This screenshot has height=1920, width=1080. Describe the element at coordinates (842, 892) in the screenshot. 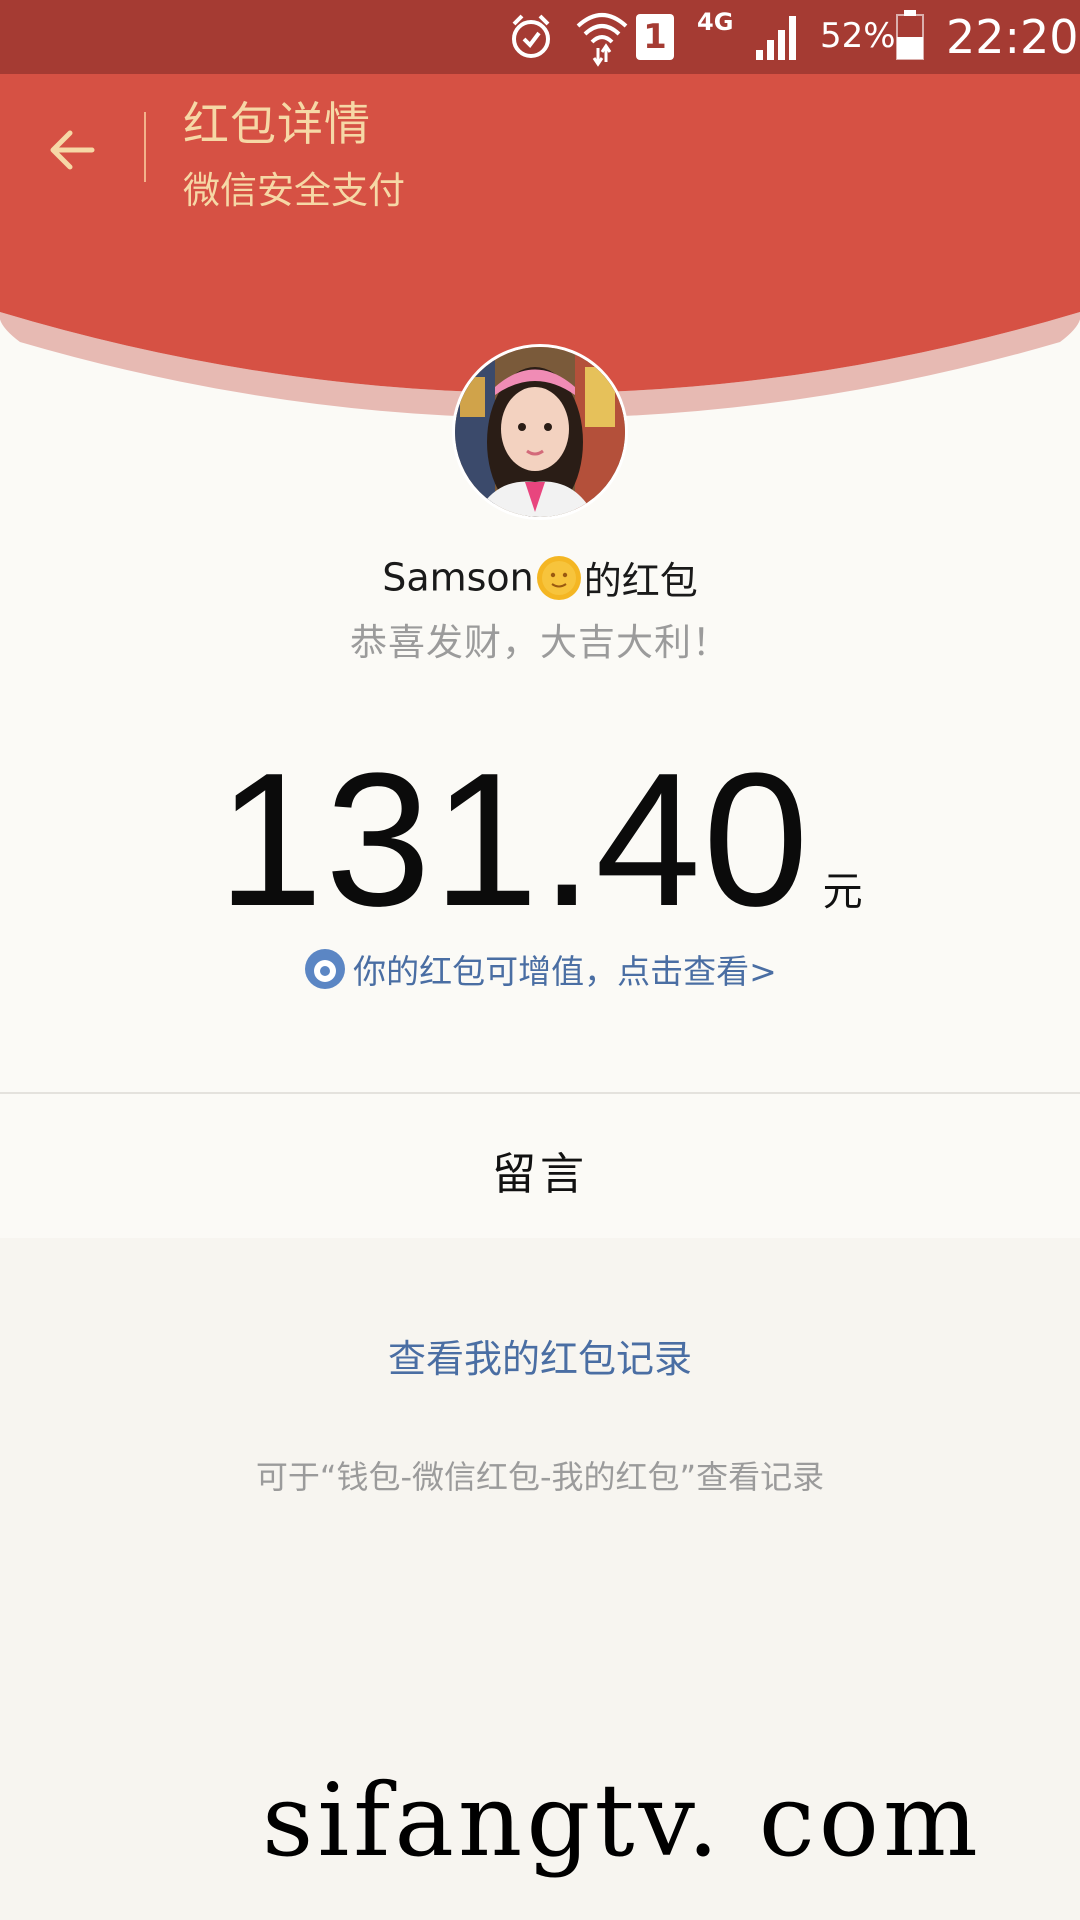

I see `amount-unit: 元` at that location.